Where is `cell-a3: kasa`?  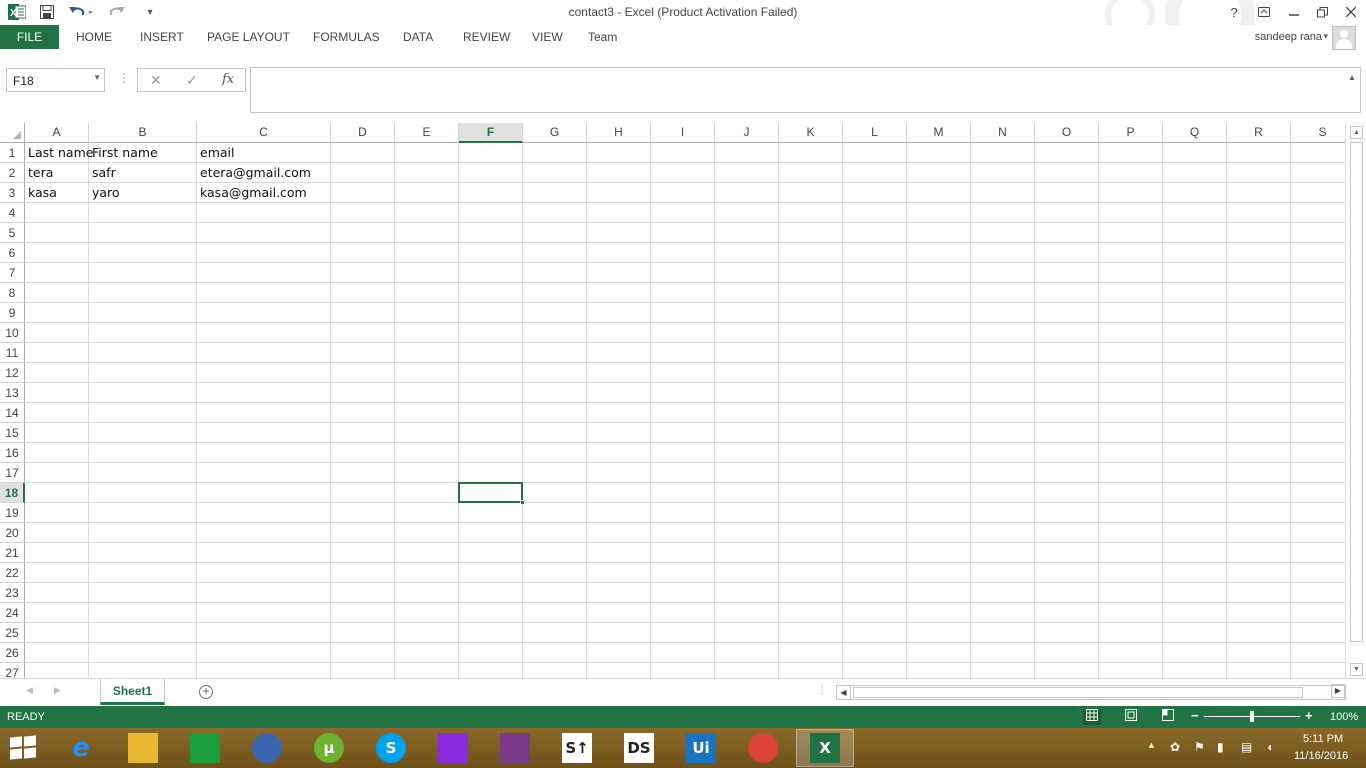 cell-a3: kasa is located at coordinates (57, 193).